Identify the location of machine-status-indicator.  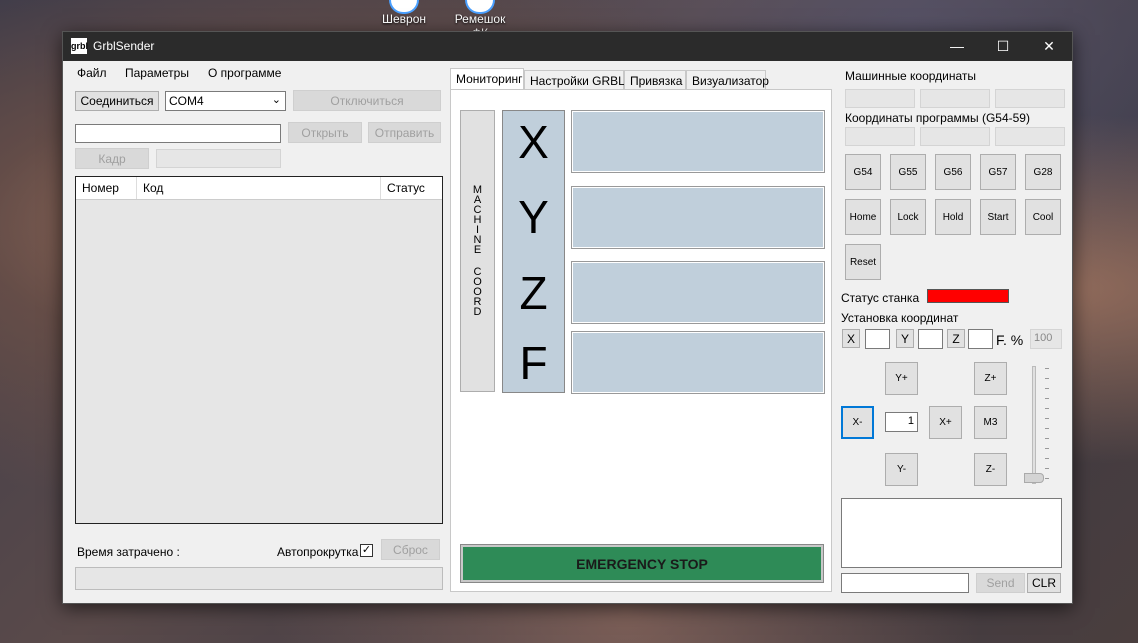
(968, 296).